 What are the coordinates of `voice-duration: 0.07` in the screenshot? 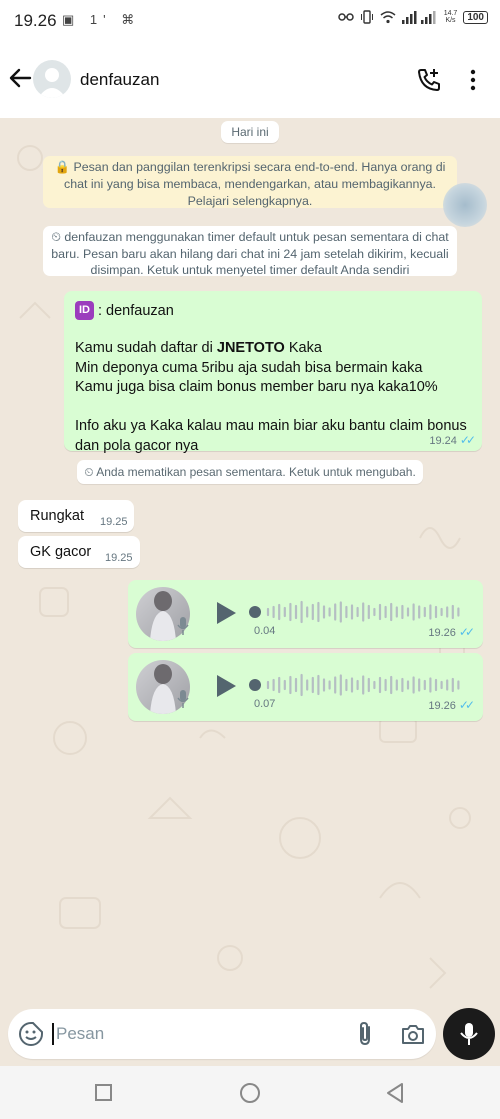 It's located at (265, 704).